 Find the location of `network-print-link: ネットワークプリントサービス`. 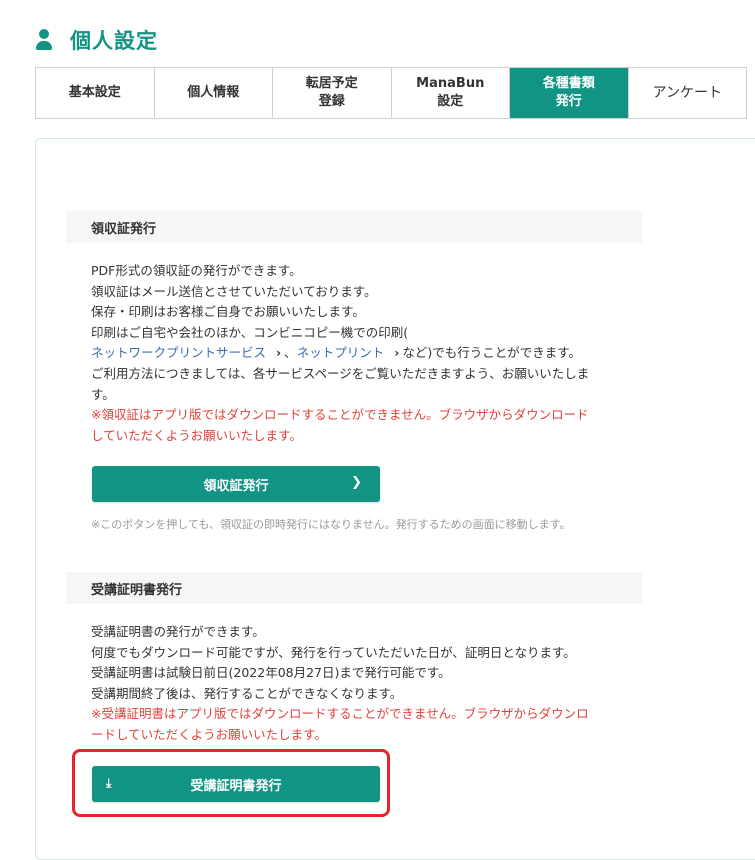

network-print-link: ネットワークプリントサービス is located at coordinates (178, 352).